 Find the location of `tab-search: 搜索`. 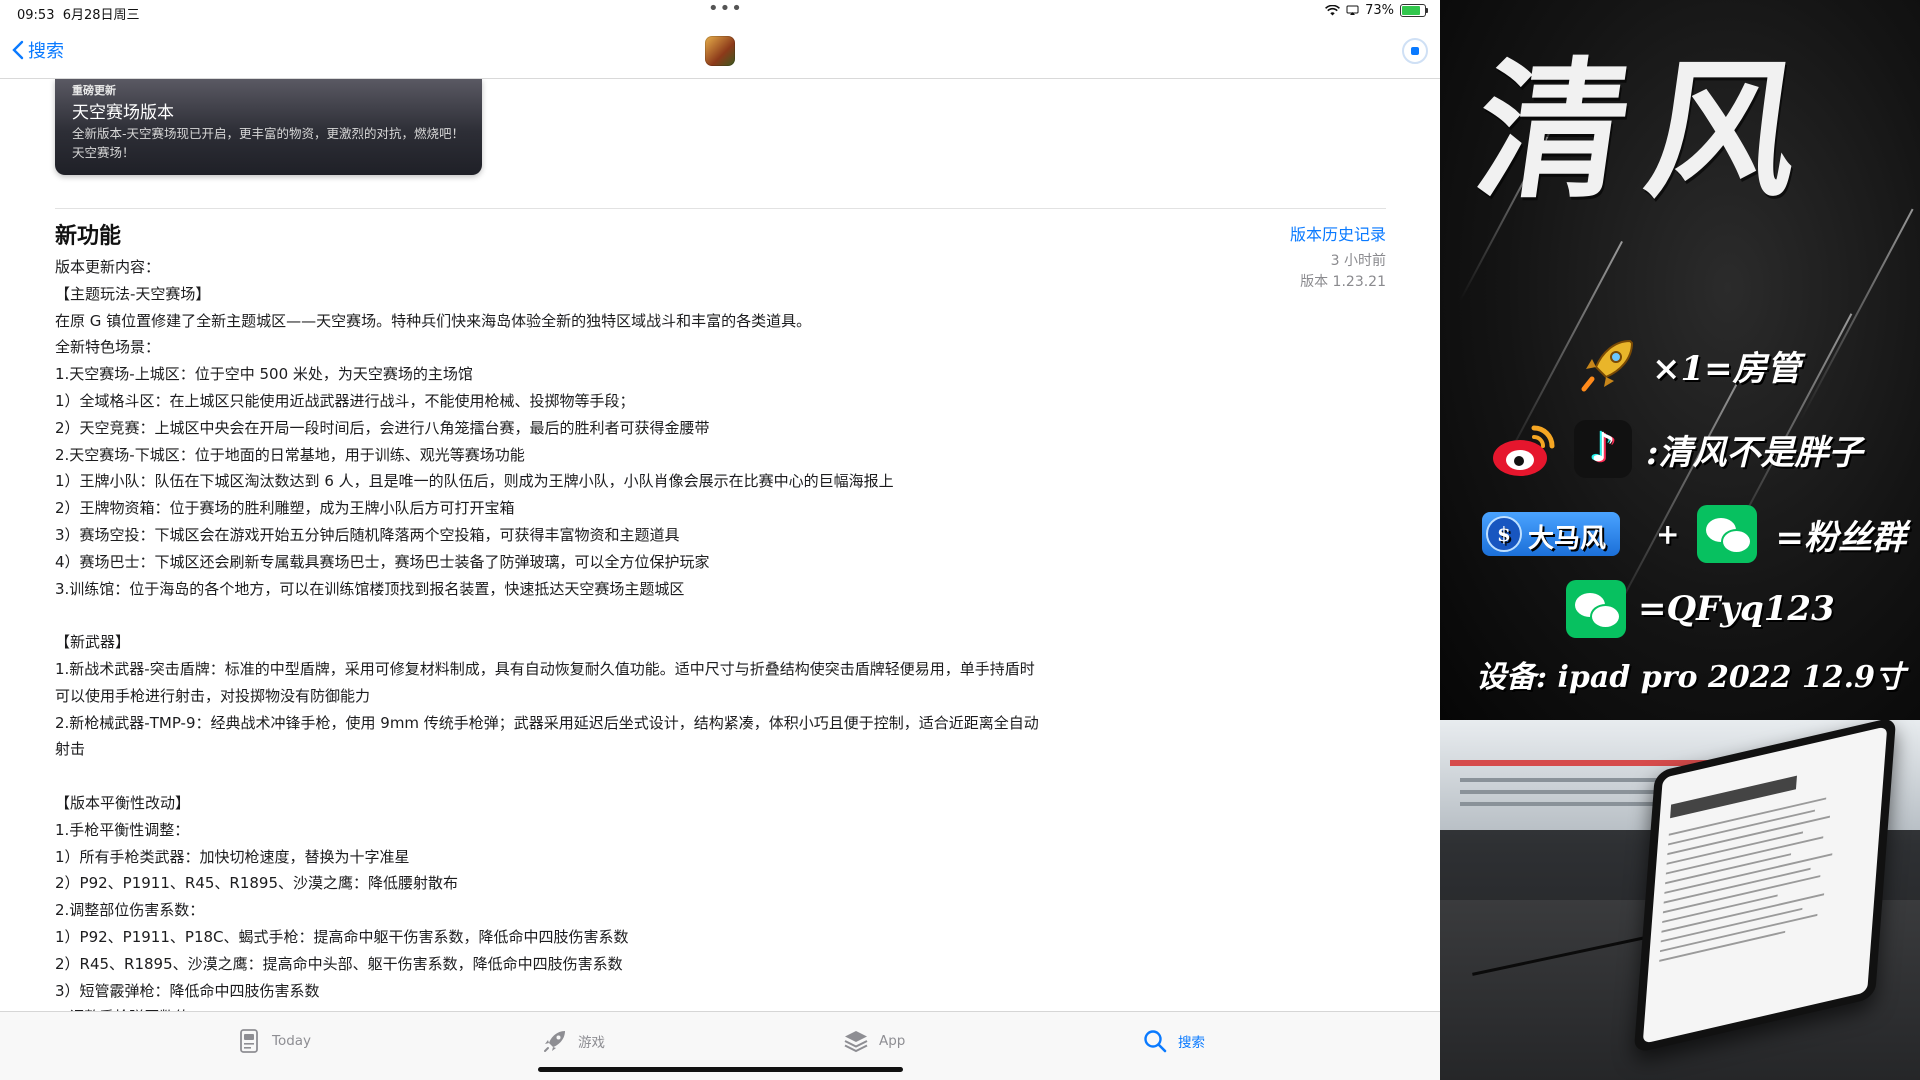

tab-search: 搜索 is located at coordinates (1173, 1041).